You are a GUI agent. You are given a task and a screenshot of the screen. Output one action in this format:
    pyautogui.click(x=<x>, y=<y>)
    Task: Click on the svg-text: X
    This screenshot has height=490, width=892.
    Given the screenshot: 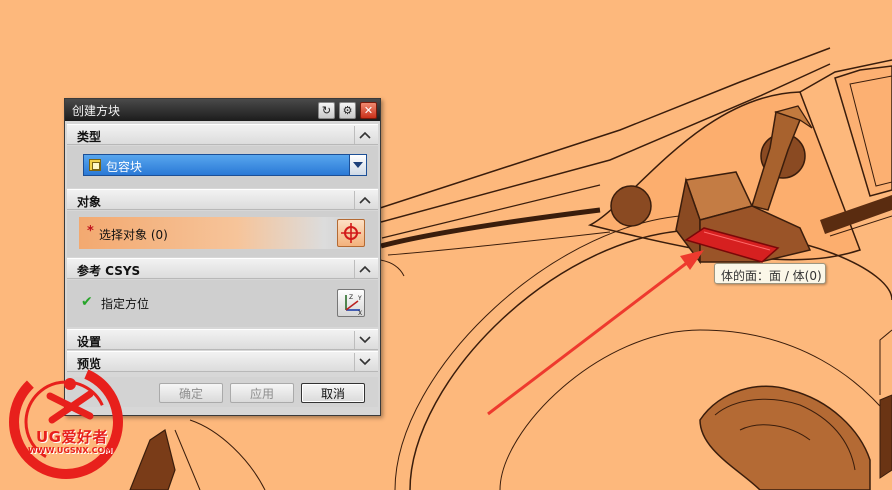 What is the action you would take?
    pyautogui.click(x=360, y=313)
    